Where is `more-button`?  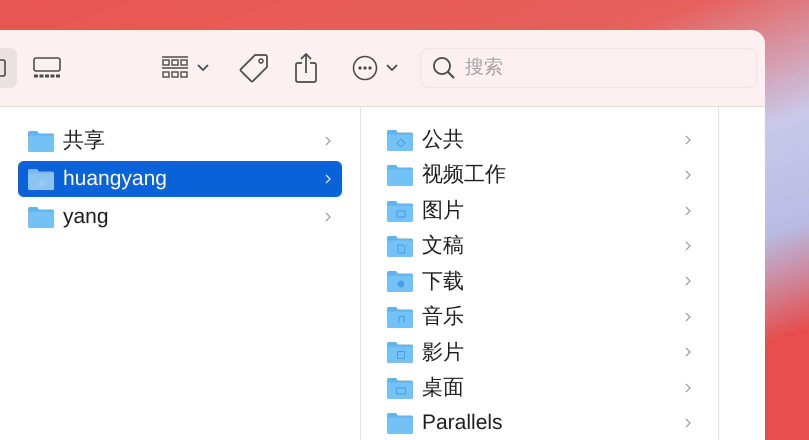
more-button is located at coordinates (375, 68).